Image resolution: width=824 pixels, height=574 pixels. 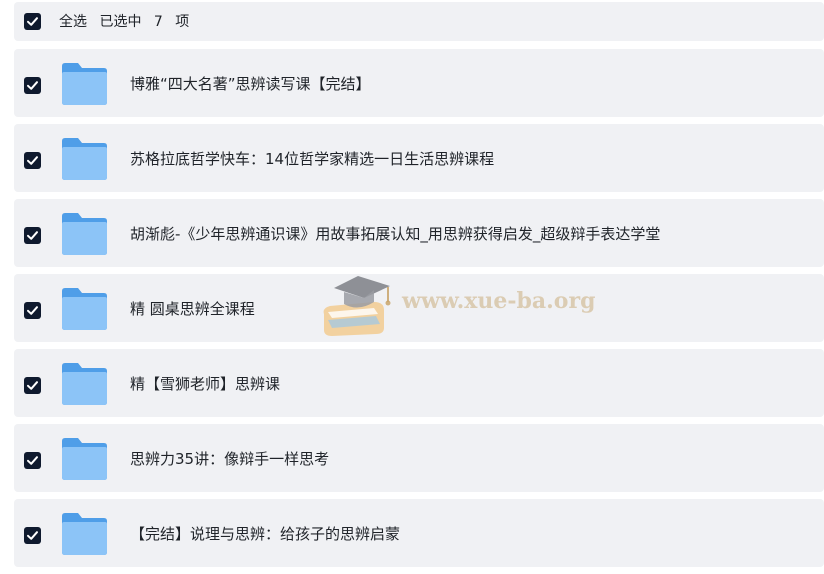 I want to click on folder-name: 胡渐彪-《少年思辨通识课》用故事拓展认知_用思辨获得启发_超级辩手表达学堂, so click(x=395, y=234).